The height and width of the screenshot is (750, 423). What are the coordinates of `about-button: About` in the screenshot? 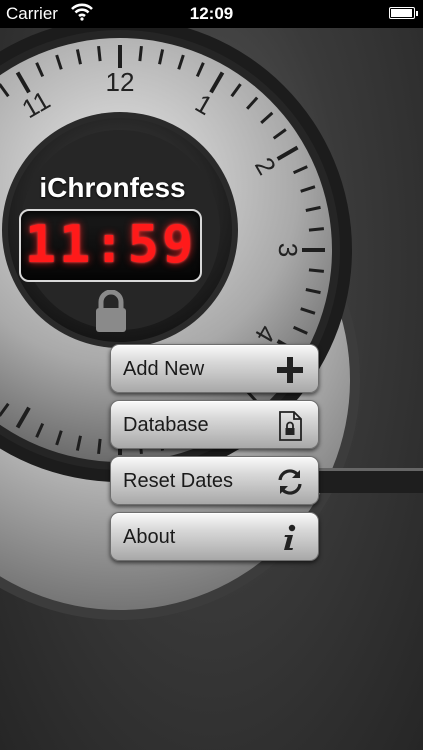 It's located at (214, 536).